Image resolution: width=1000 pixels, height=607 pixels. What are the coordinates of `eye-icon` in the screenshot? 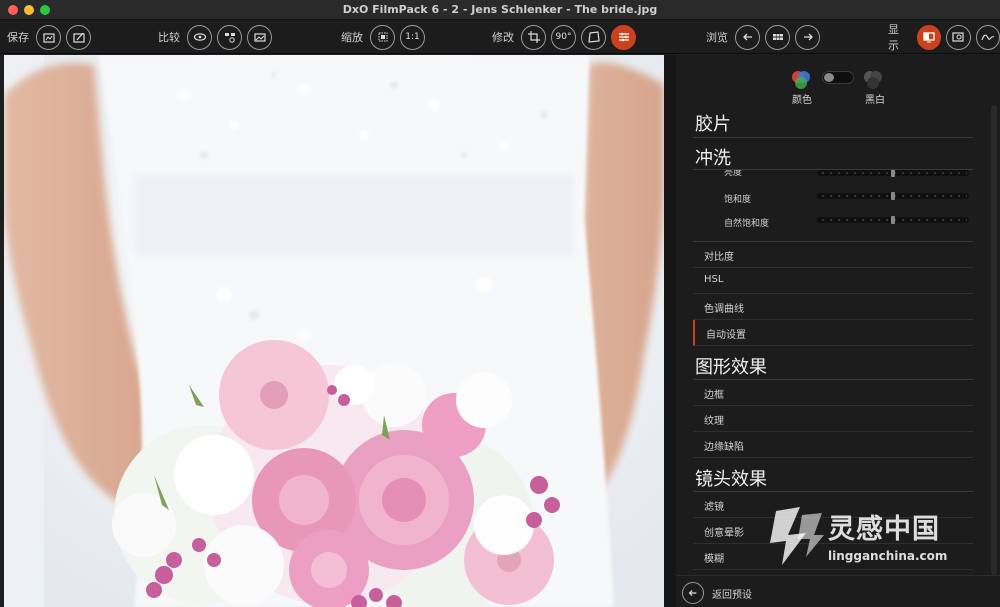 It's located at (199, 37).